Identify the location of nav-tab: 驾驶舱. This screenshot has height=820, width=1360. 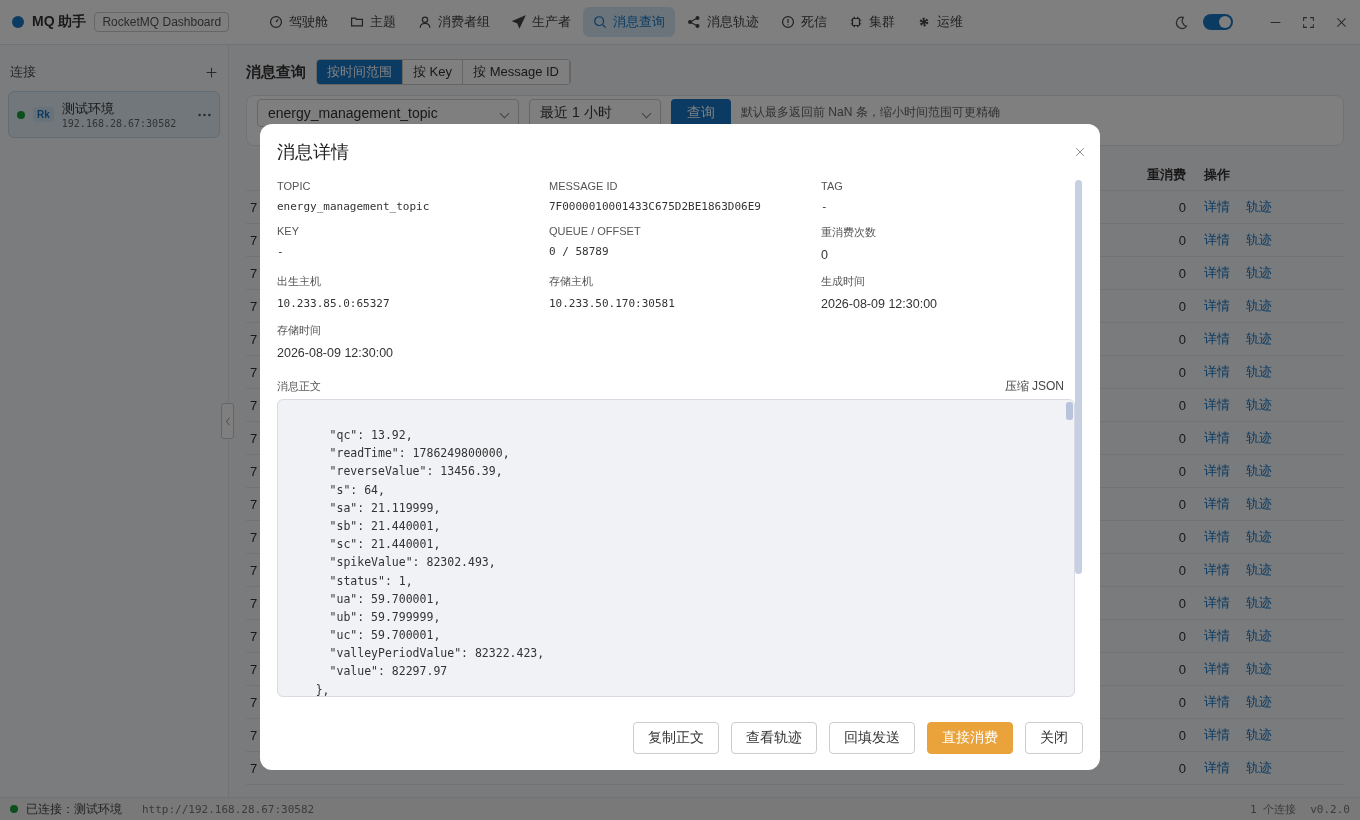
(299, 22).